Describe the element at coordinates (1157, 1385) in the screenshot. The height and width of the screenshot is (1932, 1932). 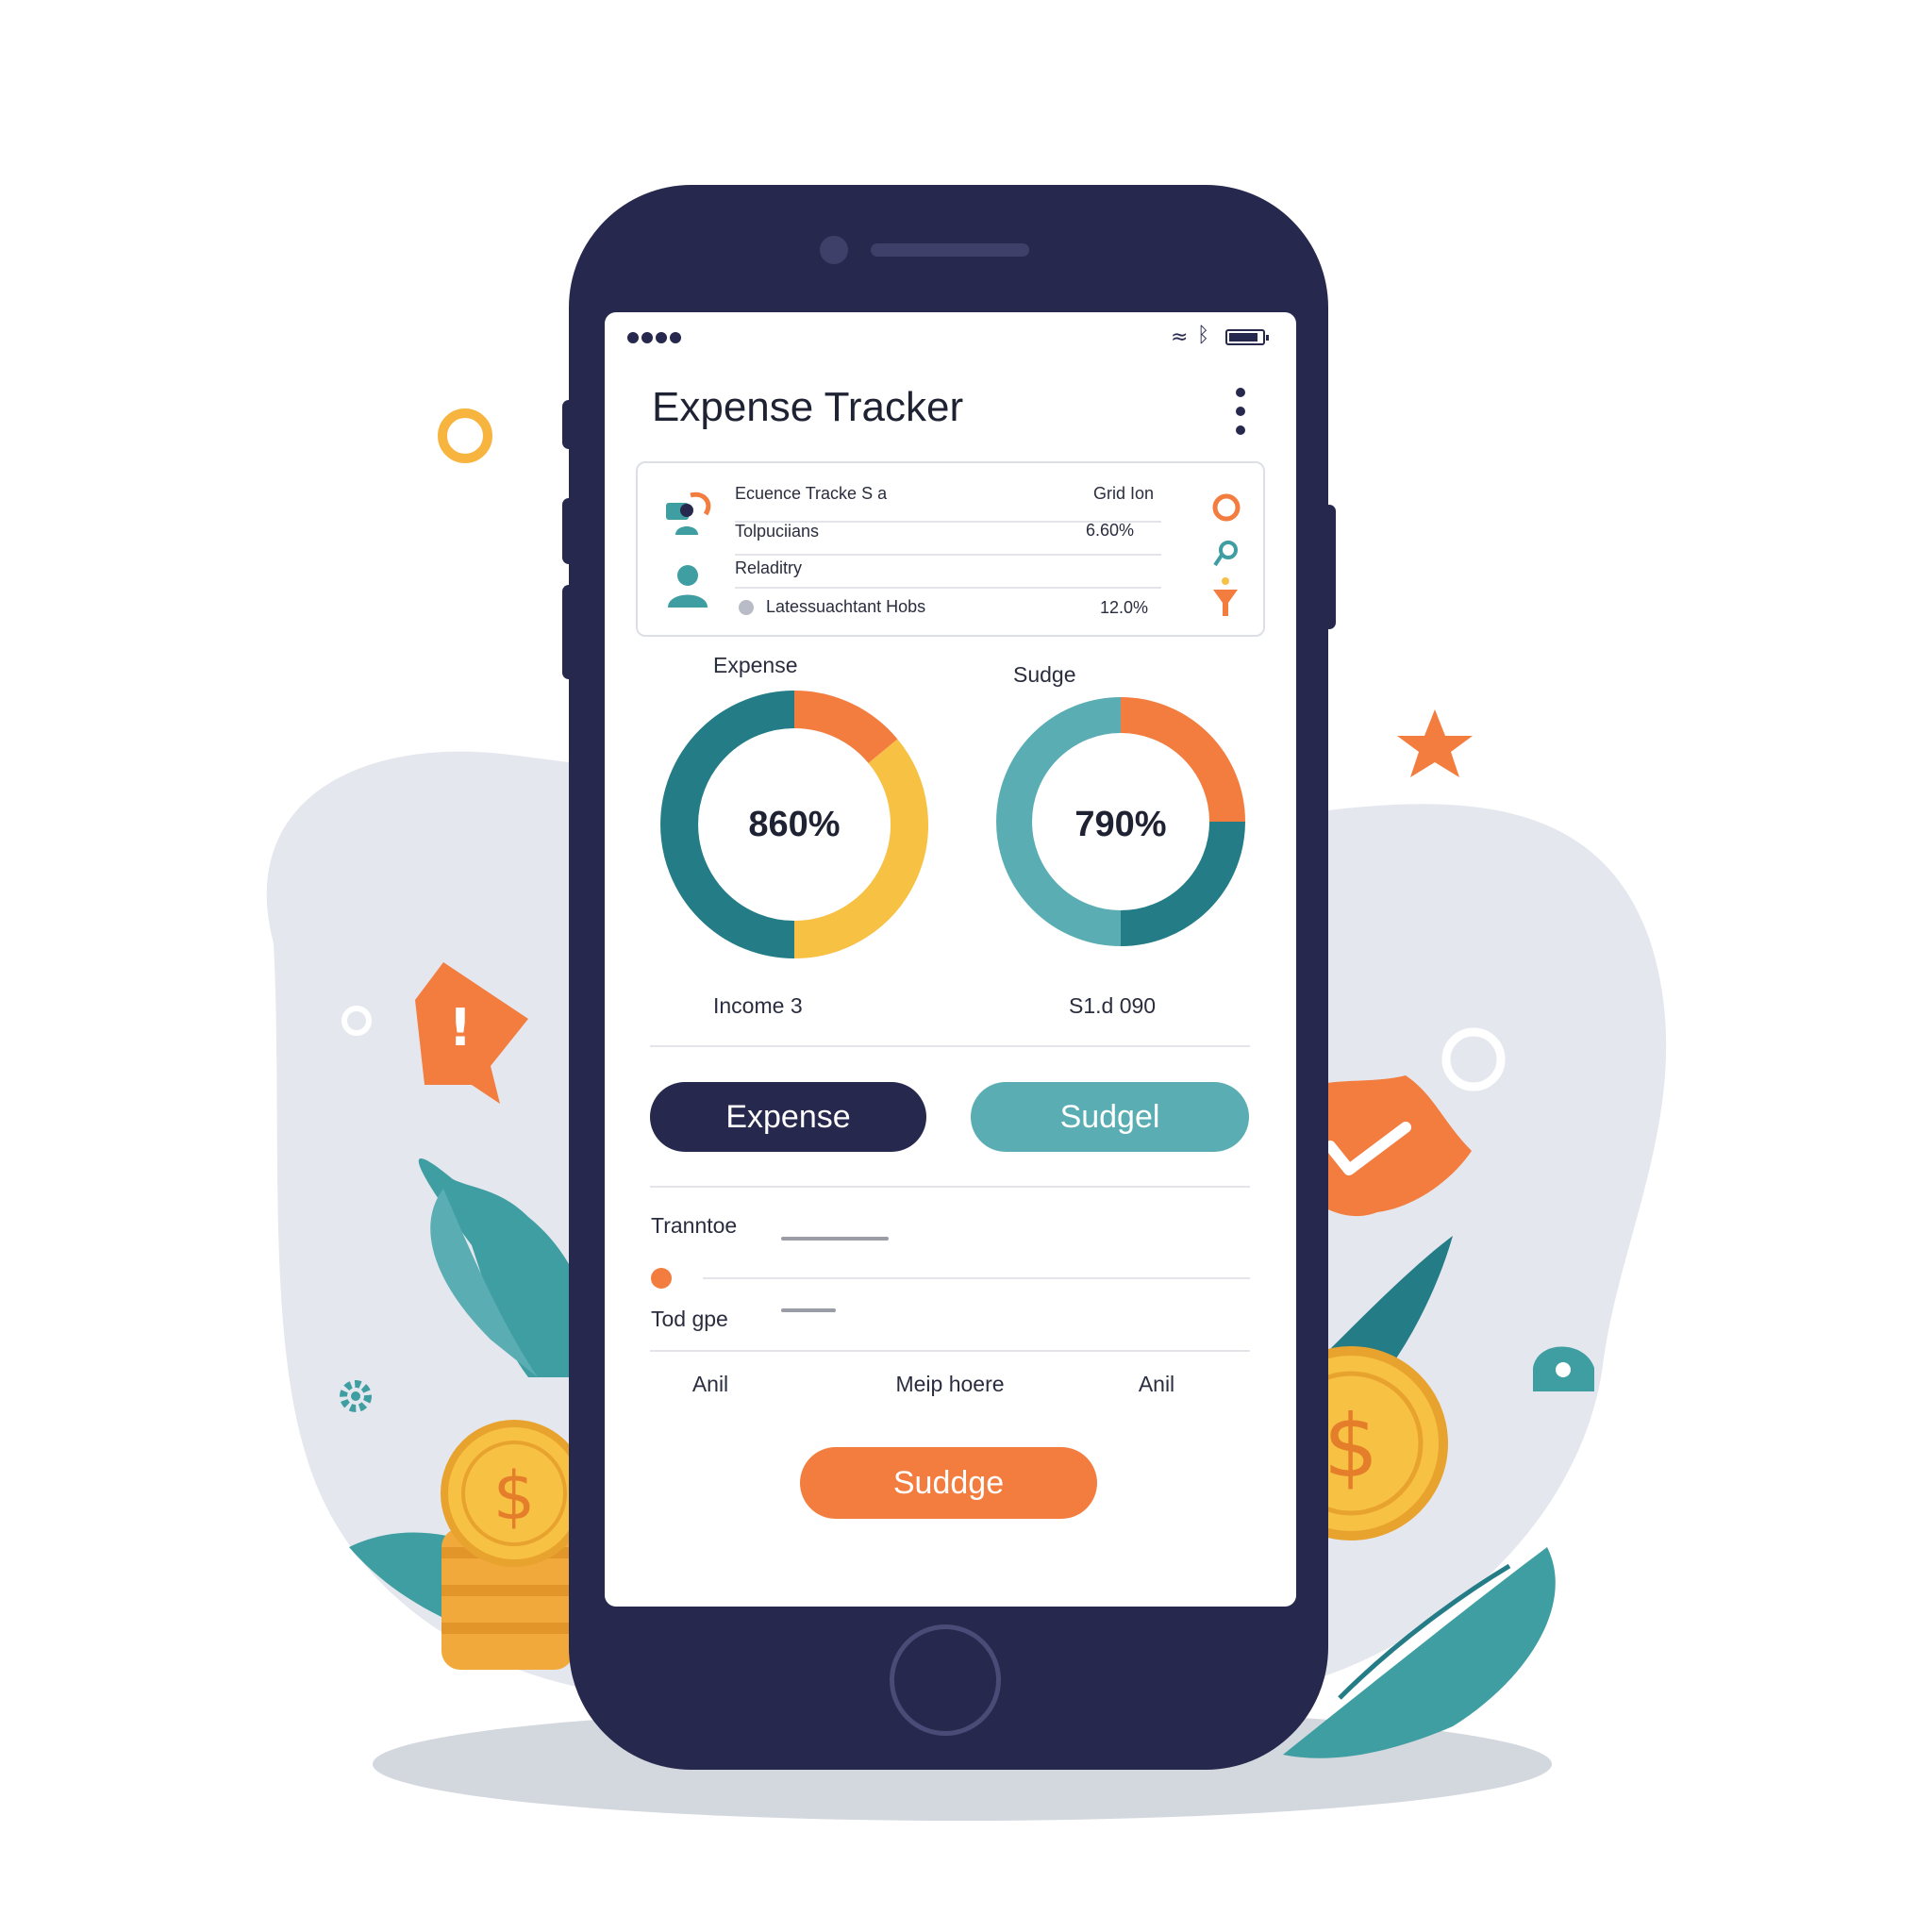
I see `tab-anil-right: Anil` at that location.